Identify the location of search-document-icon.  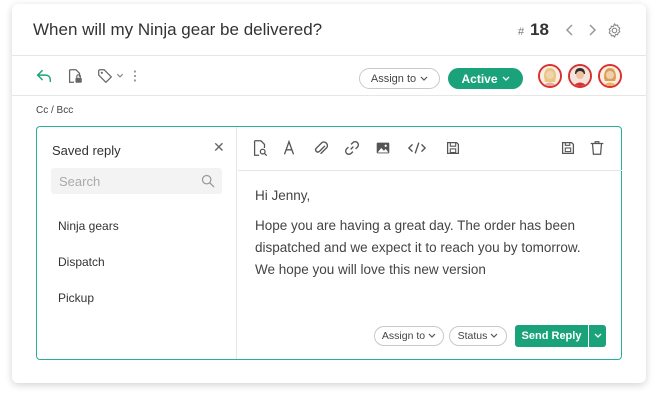
(260, 148).